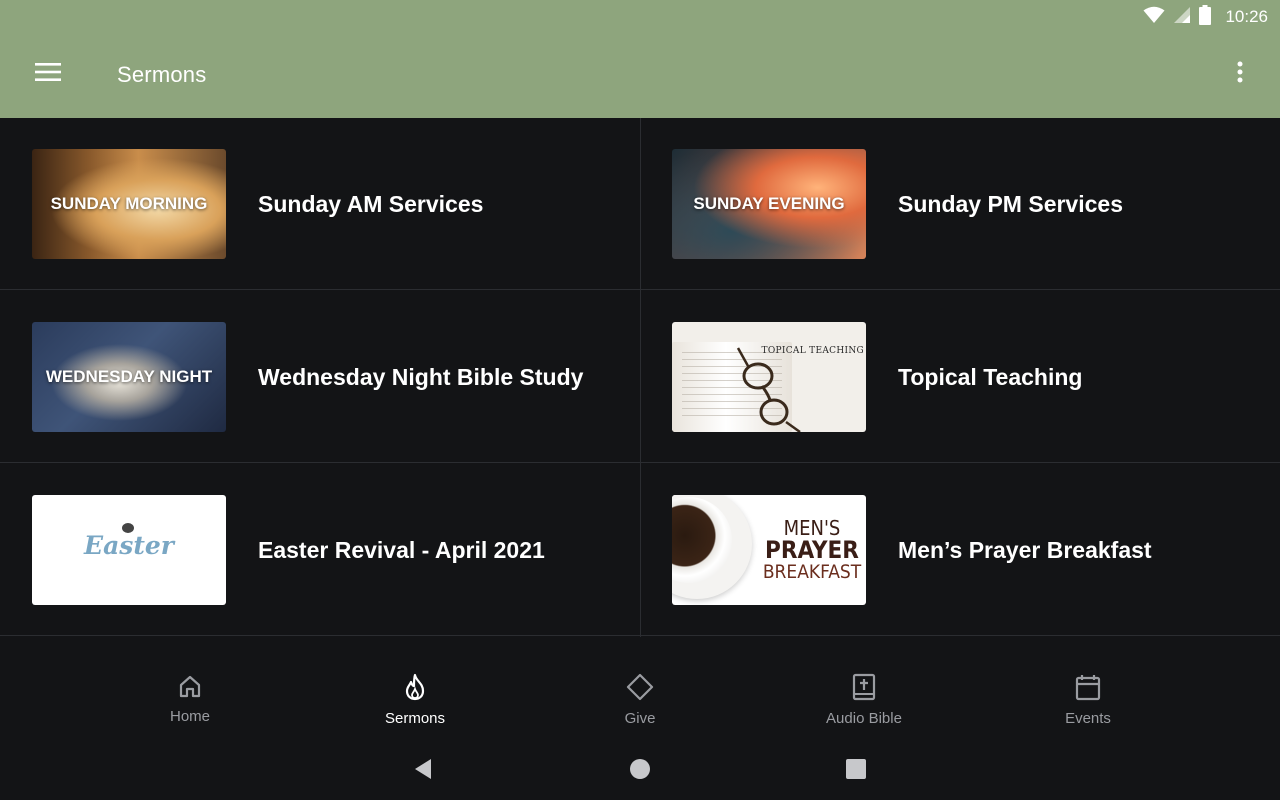  What do you see at coordinates (1088, 718) in the screenshot?
I see `nav-label: Events` at bounding box center [1088, 718].